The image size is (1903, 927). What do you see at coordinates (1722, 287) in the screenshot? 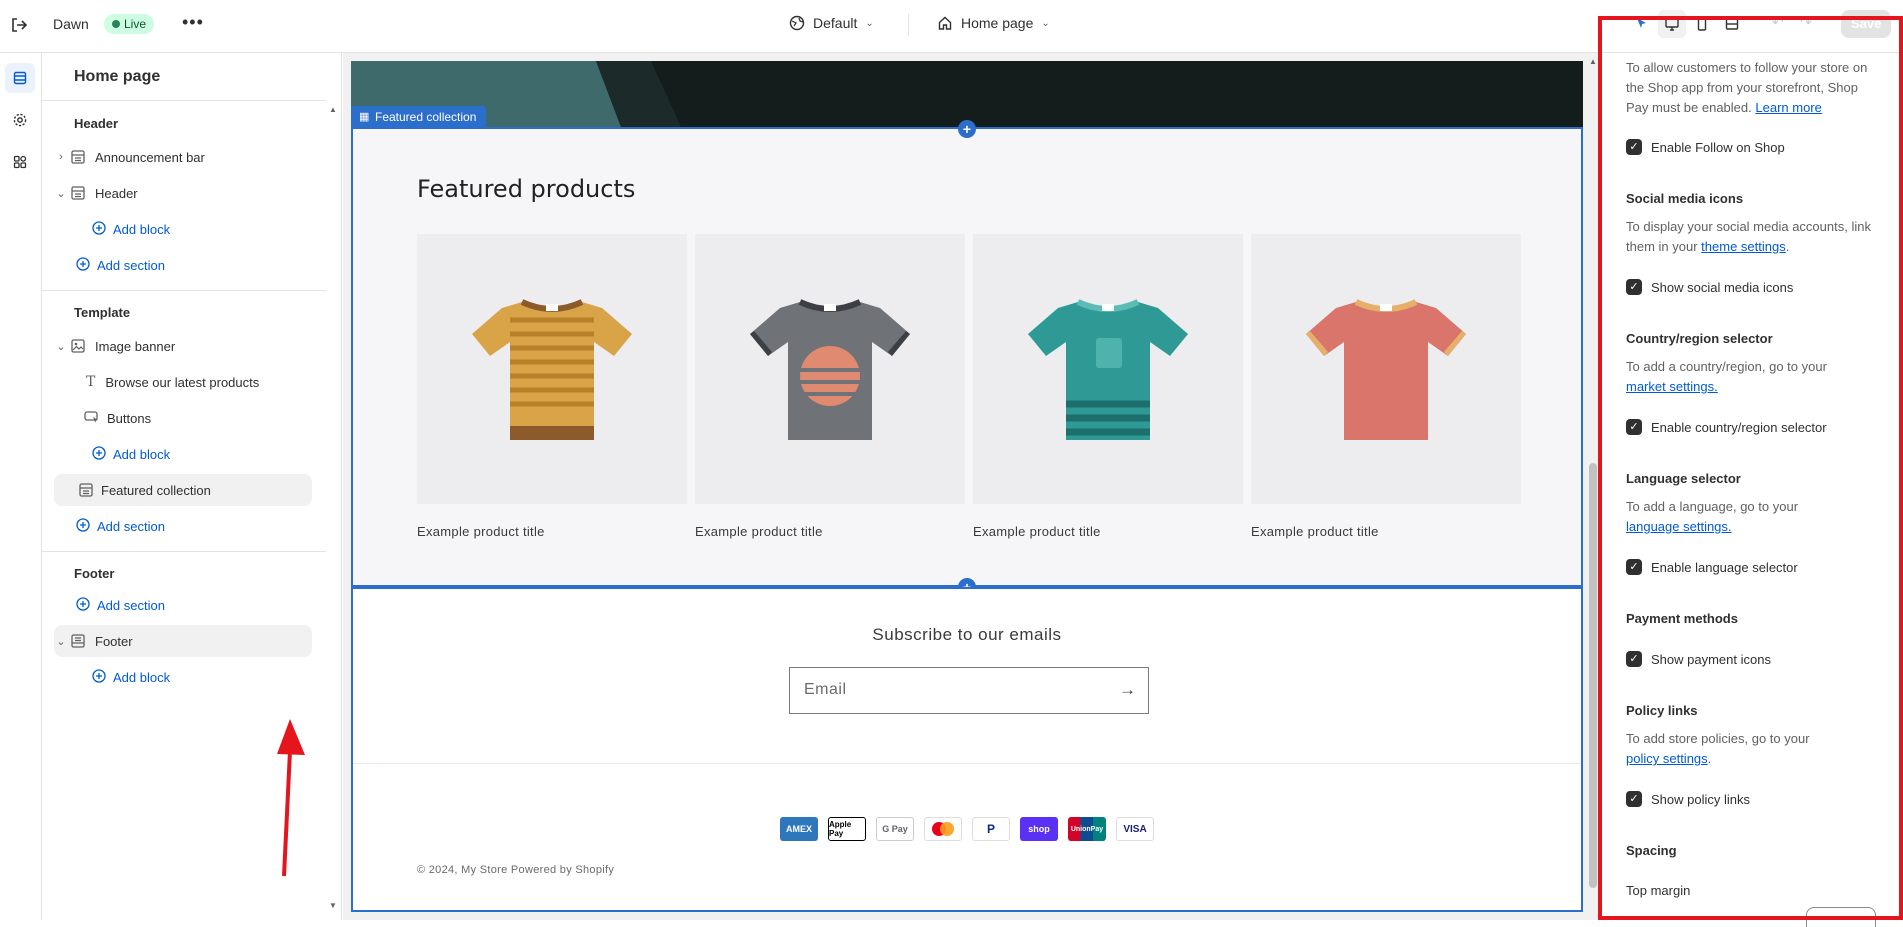
I see `checkbox-label: Show social media icons` at bounding box center [1722, 287].